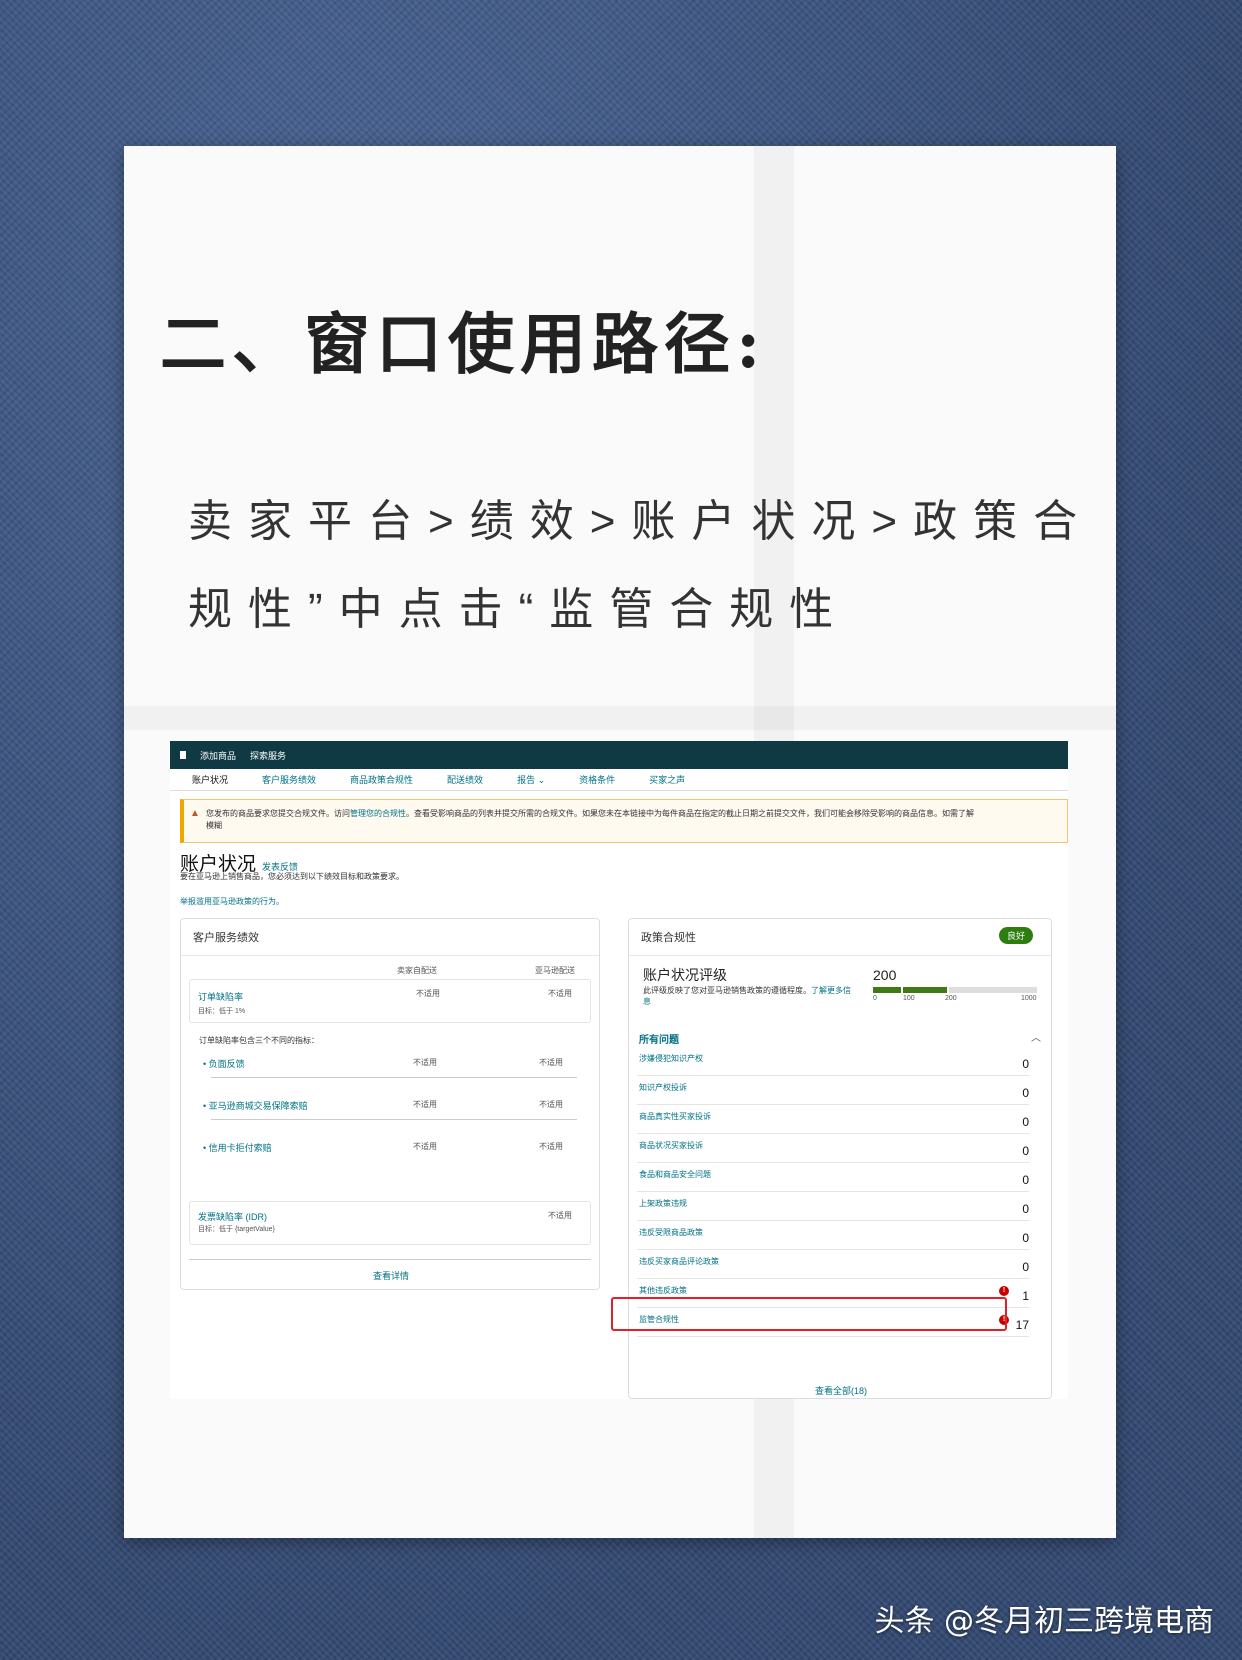 Image resolution: width=1242 pixels, height=1660 pixels. I want to click on panel-title: 客户服务绩效, so click(390, 937).